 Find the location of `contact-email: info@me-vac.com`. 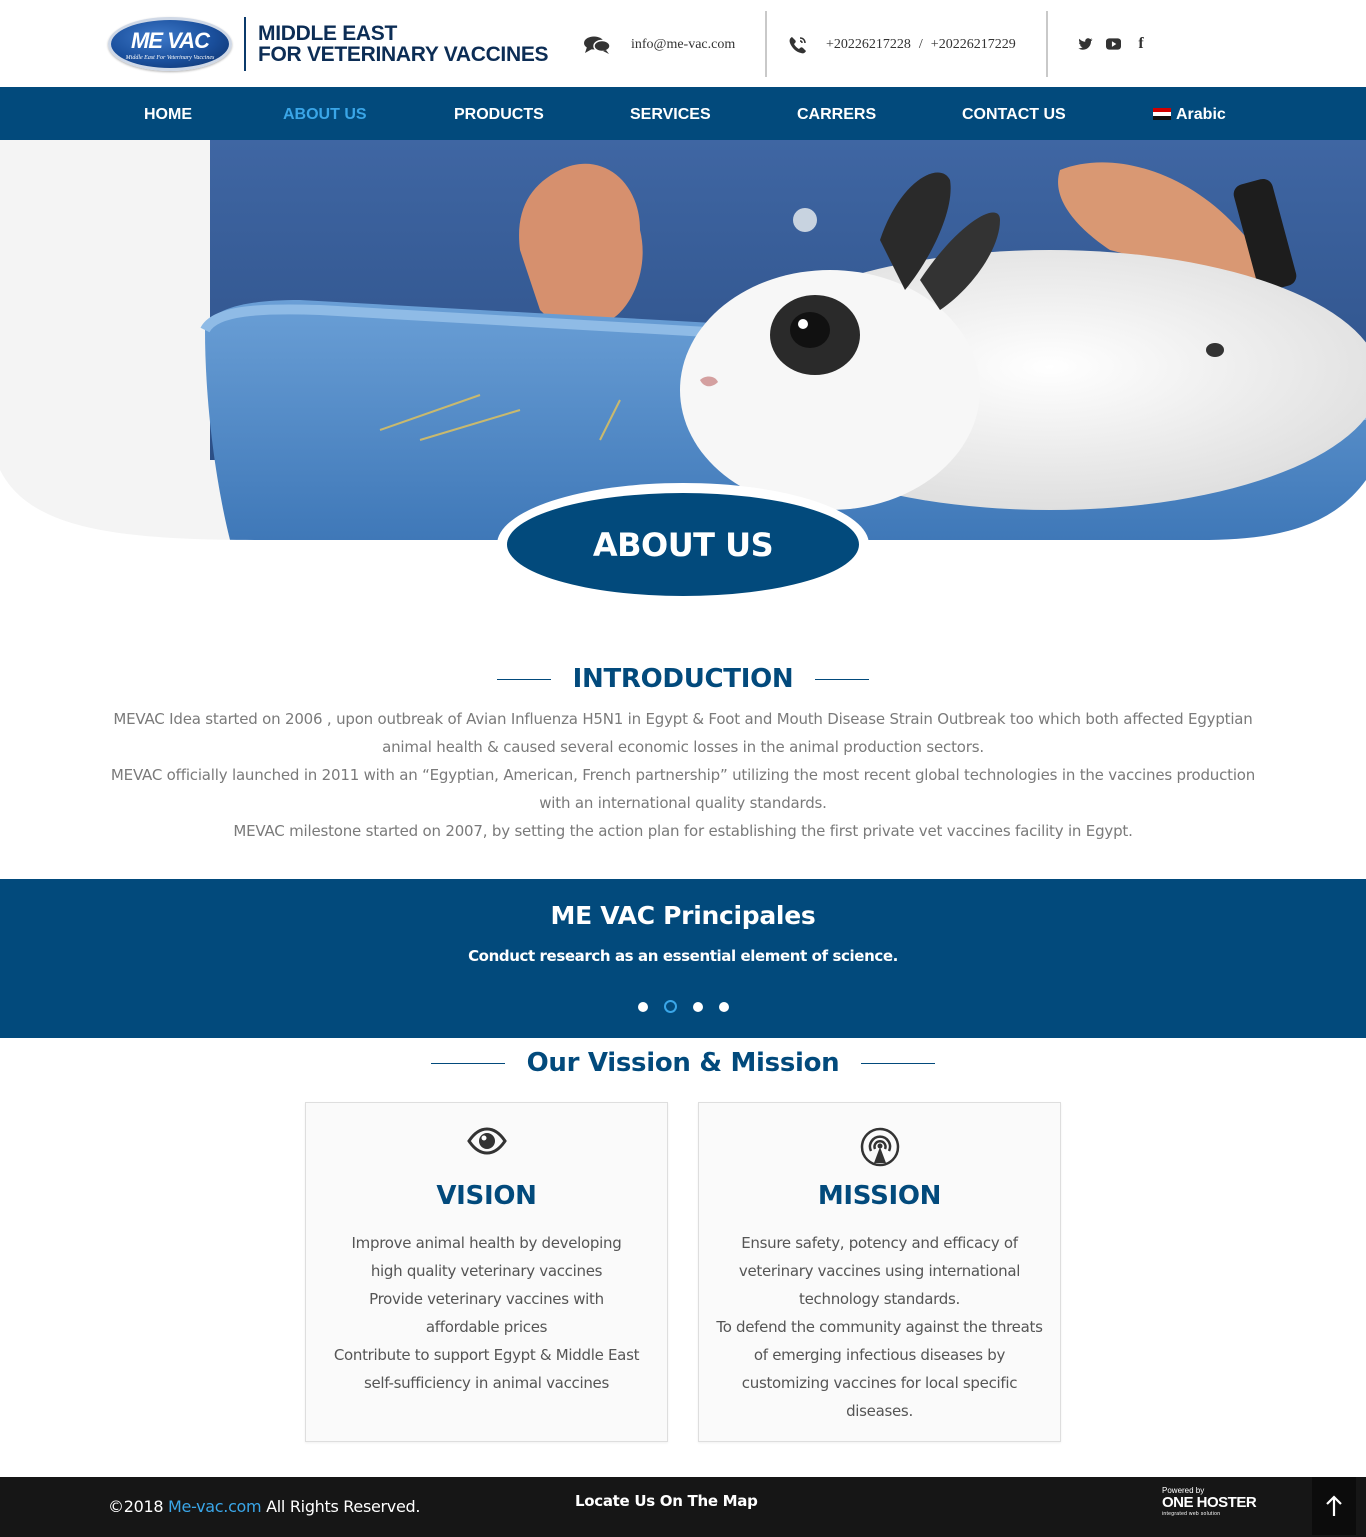

contact-email: info@me-vac.com is located at coordinates (659, 45).